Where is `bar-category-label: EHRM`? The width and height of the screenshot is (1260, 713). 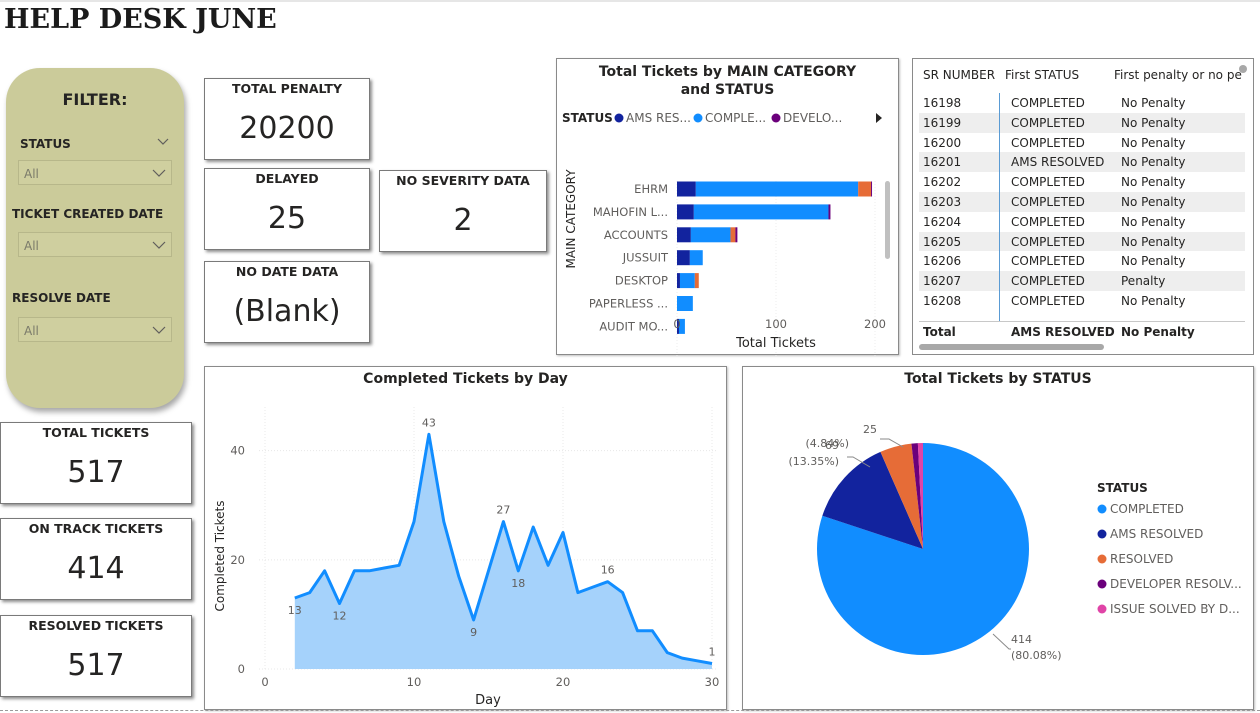
bar-category-label: EHRM is located at coordinates (651, 189).